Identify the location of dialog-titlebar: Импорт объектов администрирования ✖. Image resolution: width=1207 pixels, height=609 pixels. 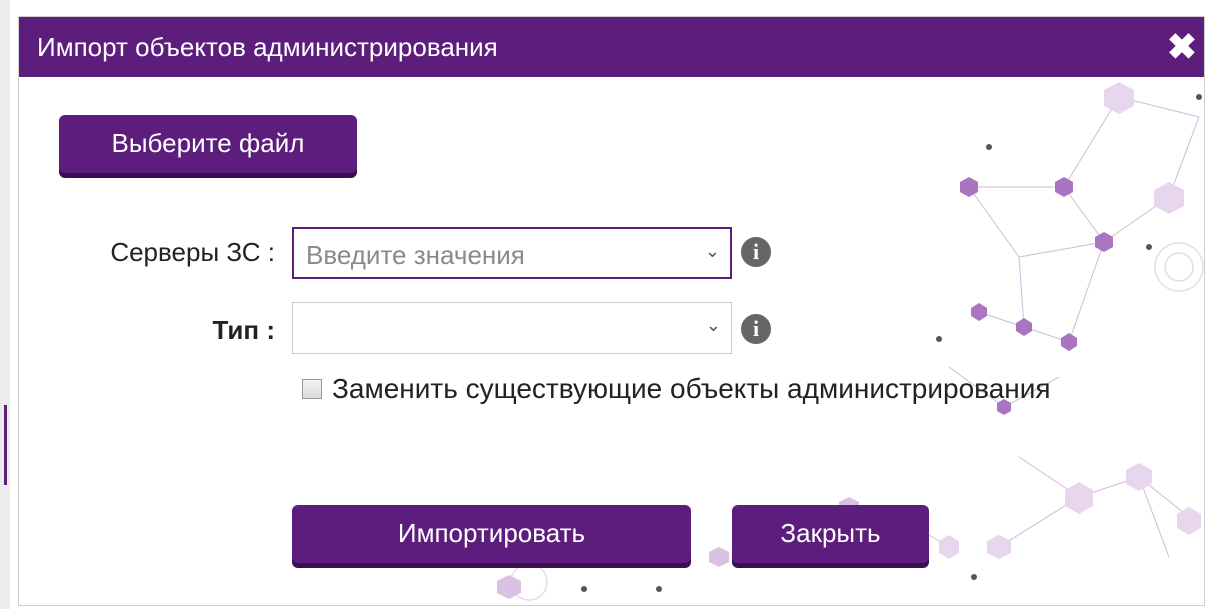
(611, 47).